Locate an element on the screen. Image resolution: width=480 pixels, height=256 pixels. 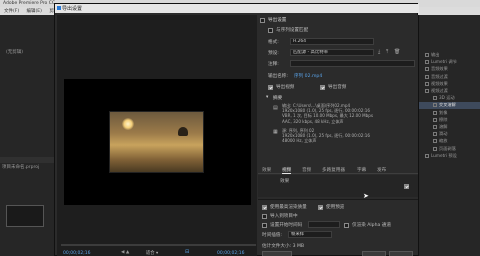
timecode-end: 00;00;02;16 is located at coordinates (231, 253).